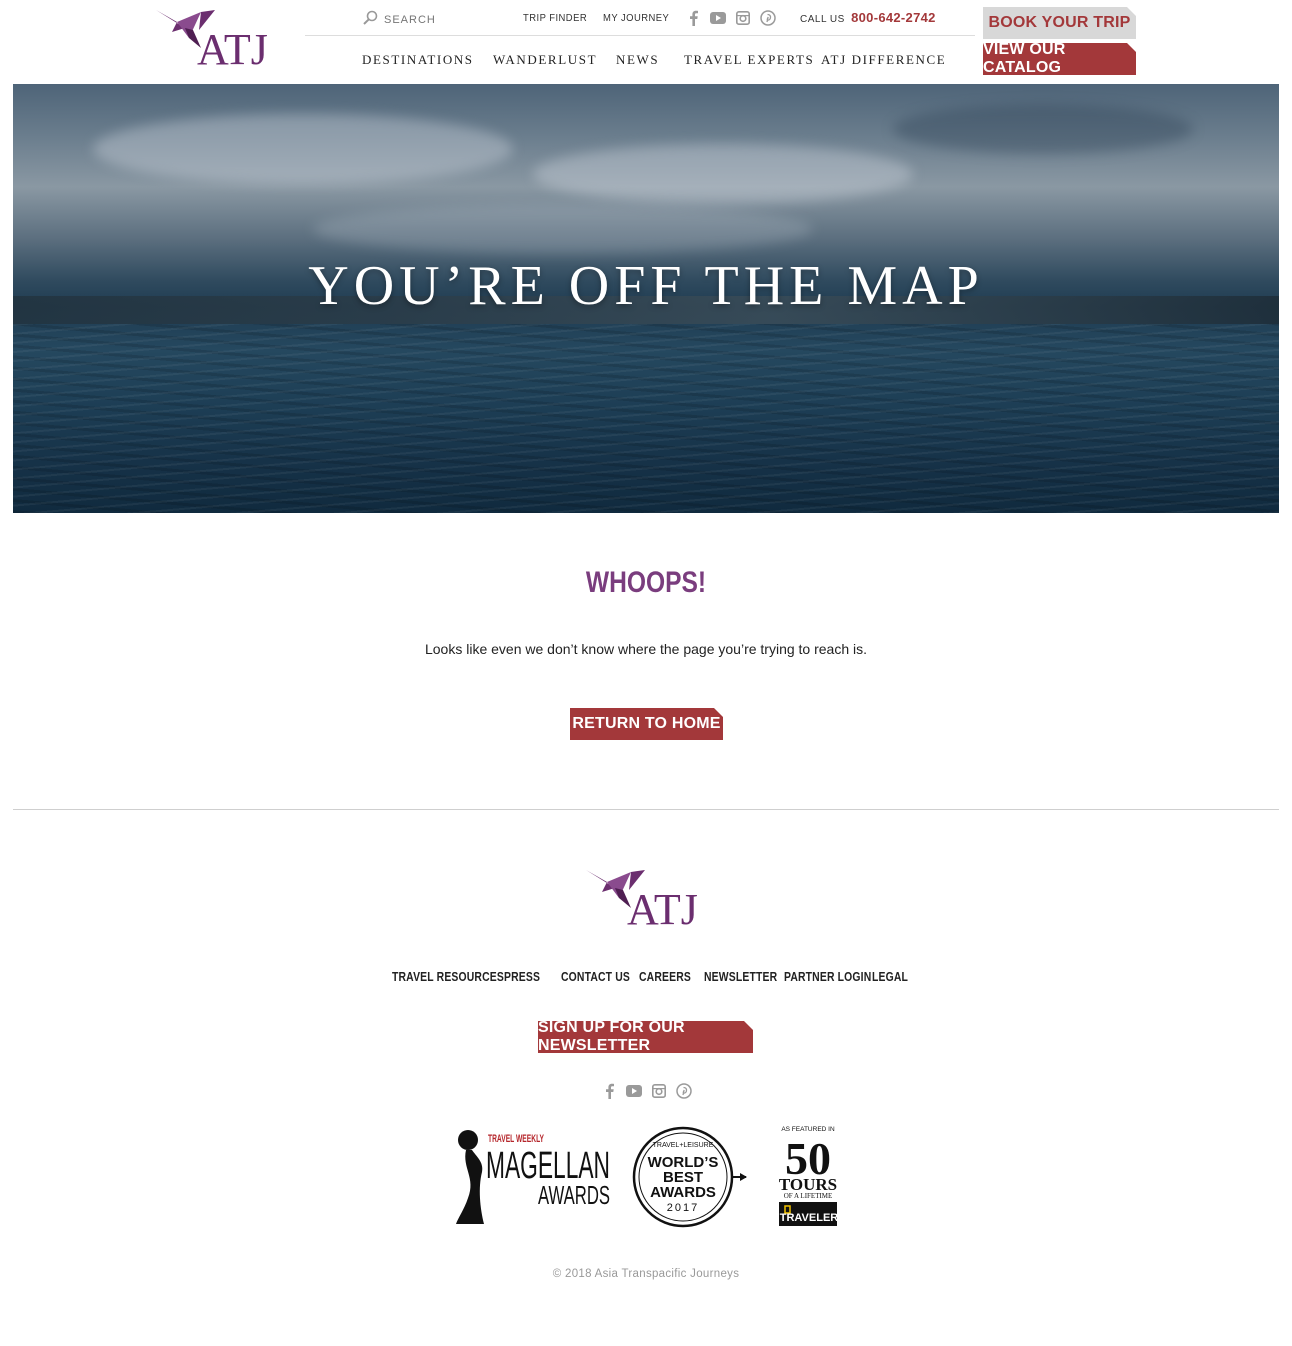 The height and width of the screenshot is (1346, 1292). Describe the element at coordinates (516, 1139) in the screenshot. I see `svg-text: TRAVEL WEEKLY` at that location.